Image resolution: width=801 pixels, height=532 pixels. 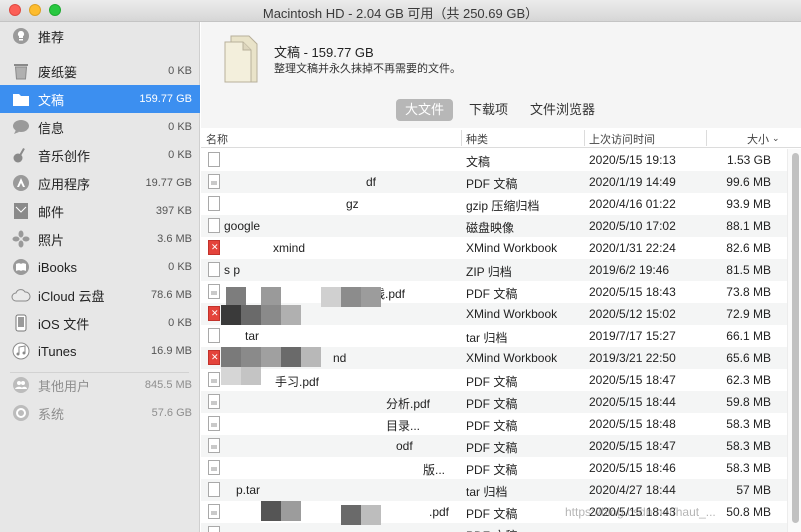 What do you see at coordinates (494, 160) in the screenshot?
I see `table-row: 文稿 2020/5/15 19:13 1.53 GB` at bounding box center [494, 160].